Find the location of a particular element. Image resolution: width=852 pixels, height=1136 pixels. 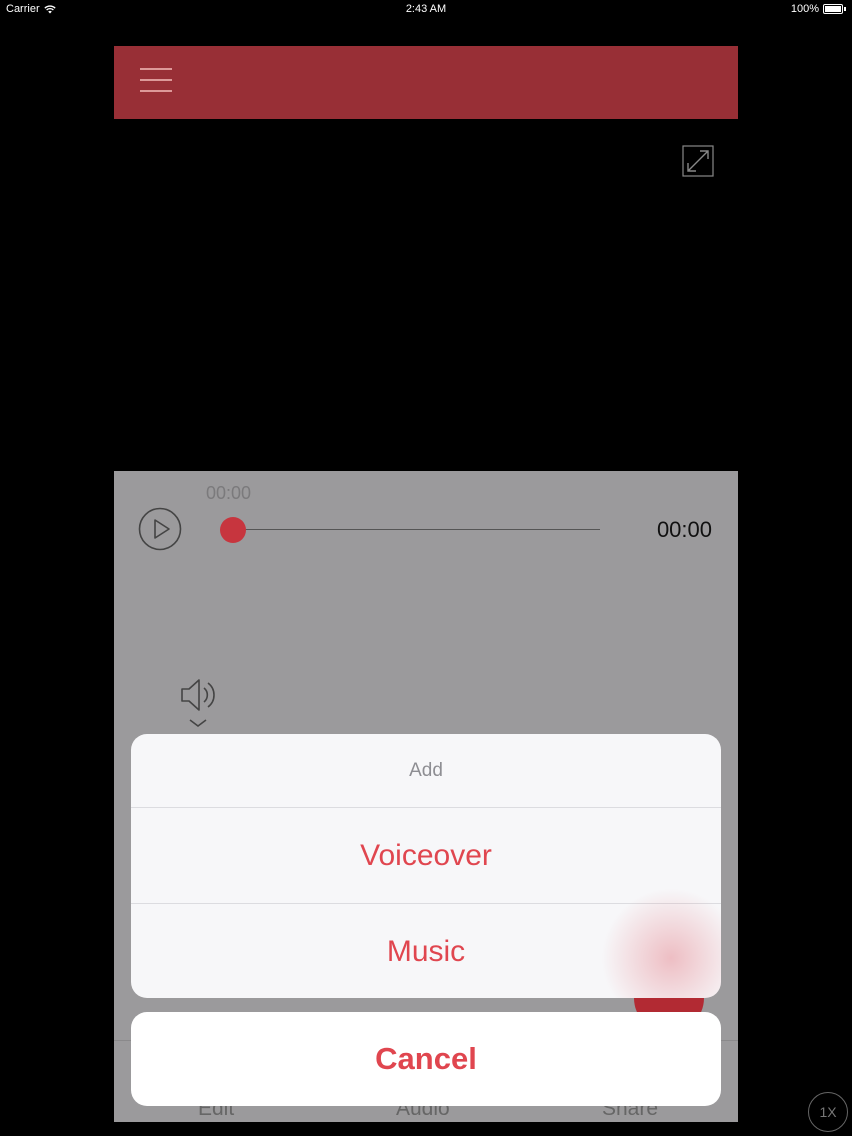

speaker-icon is located at coordinates (200, 703).